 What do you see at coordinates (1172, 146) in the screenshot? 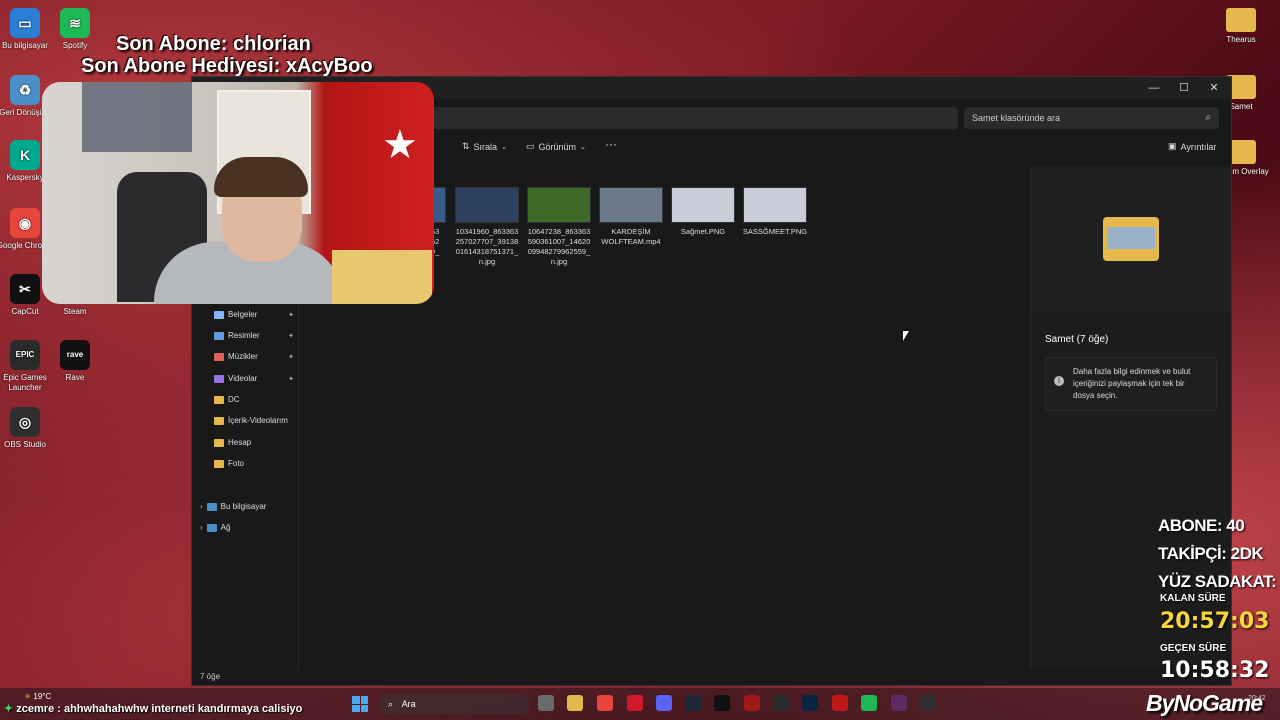
I see `details-icon: ▣` at bounding box center [1172, 146].